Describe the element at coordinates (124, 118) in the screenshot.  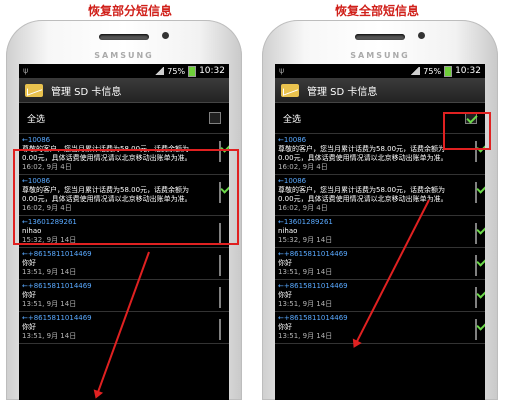
I see `select-all-row: 全选` at that location.